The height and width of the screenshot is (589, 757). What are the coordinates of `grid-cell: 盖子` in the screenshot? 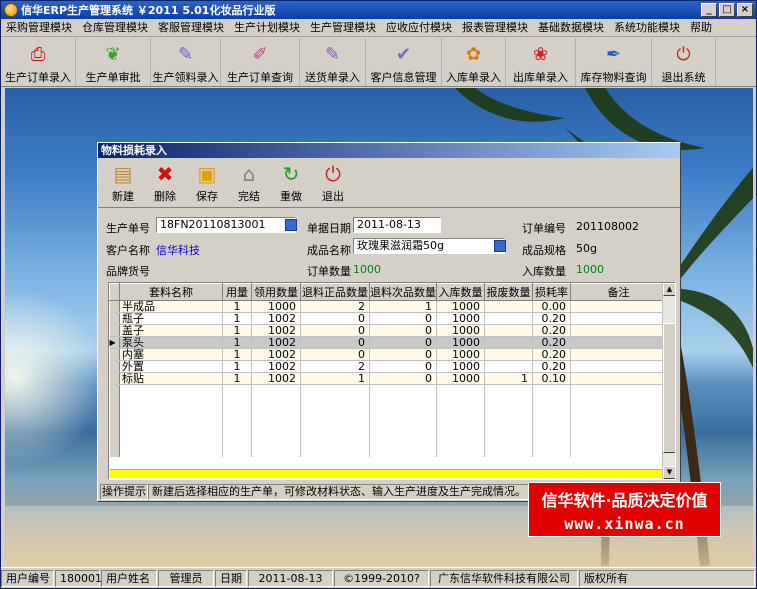 It's located at (171, 330).